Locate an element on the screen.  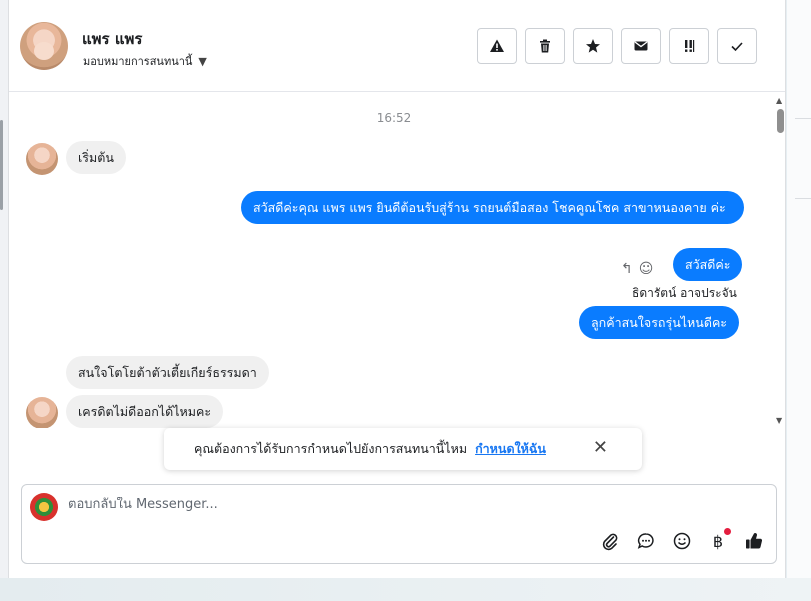
message-scrollbar: ▲ ▼ is located at coordinates (780, 260).